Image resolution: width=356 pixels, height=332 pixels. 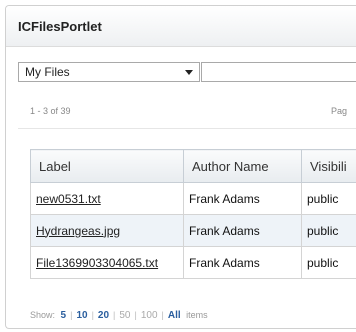 I want to click on page-size-all: All, so click(x=174, y=315).